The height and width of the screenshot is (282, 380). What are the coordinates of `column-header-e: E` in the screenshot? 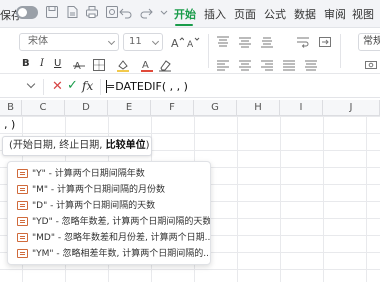 It's located at (129, 108).